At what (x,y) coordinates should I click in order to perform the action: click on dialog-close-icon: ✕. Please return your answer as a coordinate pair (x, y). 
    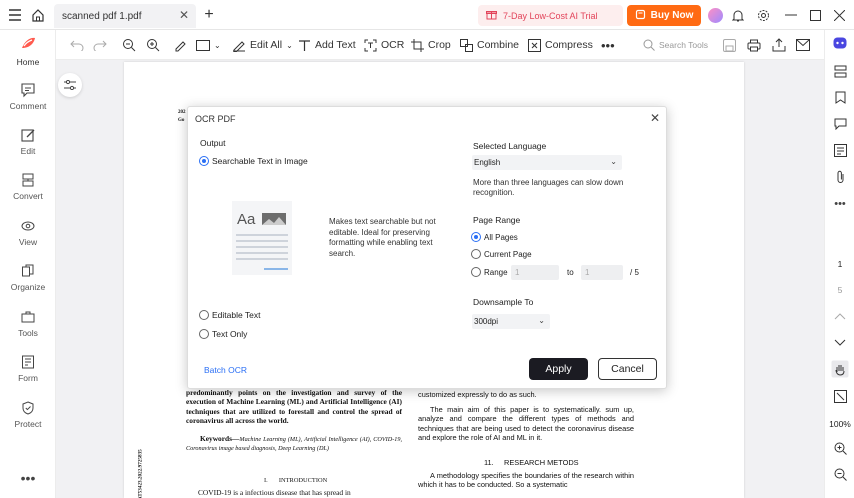
    Looking at the image, I should click on (655, 118).